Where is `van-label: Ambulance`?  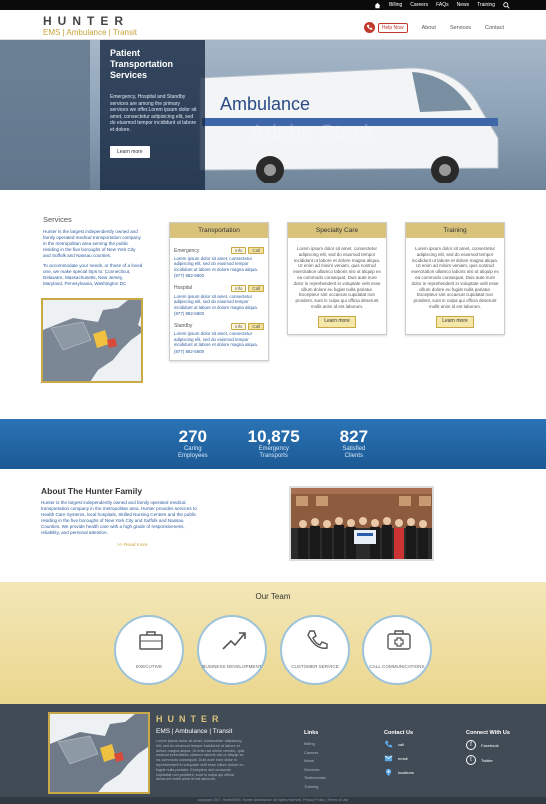
van-label: Ambulance is located at coordinates (265, 104).